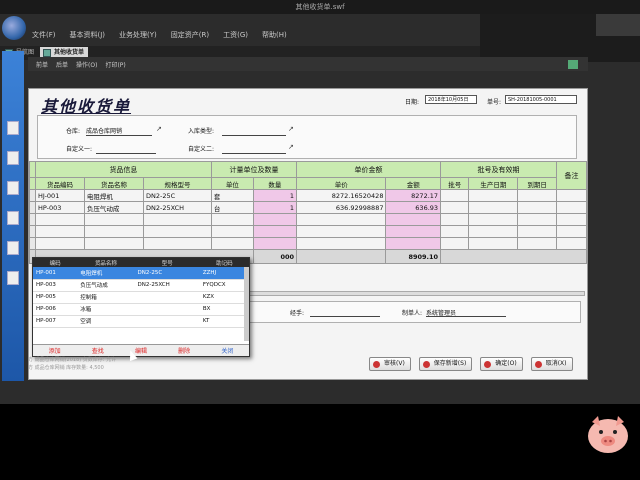 The width and height of the screenshot is (640, 480). I want to click on custom2-field, so click(254, 153).